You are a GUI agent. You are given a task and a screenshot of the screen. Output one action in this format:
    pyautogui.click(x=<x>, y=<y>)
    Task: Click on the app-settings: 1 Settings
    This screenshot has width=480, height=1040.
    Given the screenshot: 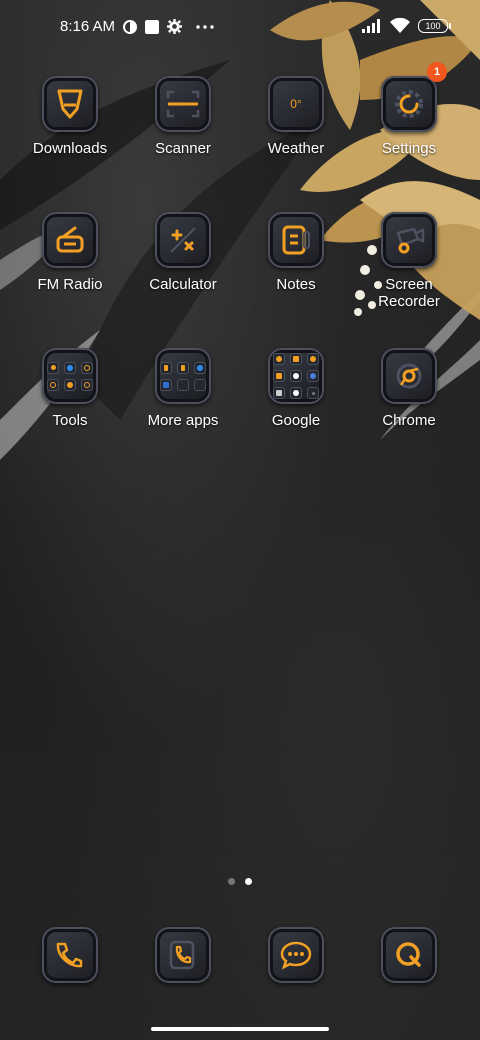 What is the action you would take?
    pyautogui.click(x=409, y=109)
    